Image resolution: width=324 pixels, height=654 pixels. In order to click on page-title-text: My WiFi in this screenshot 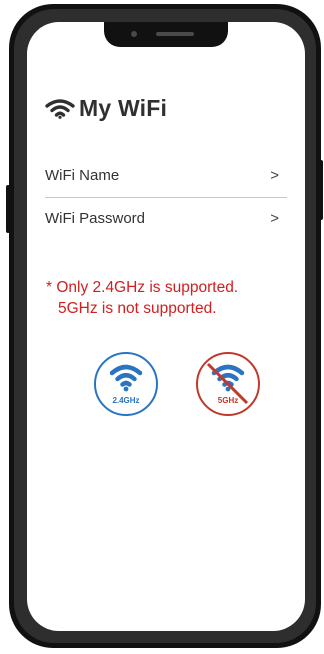, I will do `click(123, 108)`.